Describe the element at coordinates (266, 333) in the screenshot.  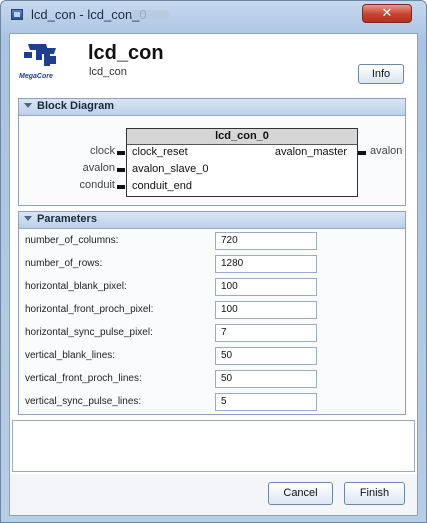
I see `horizontal-sync-pulse-pixel-input: 7` at that location.